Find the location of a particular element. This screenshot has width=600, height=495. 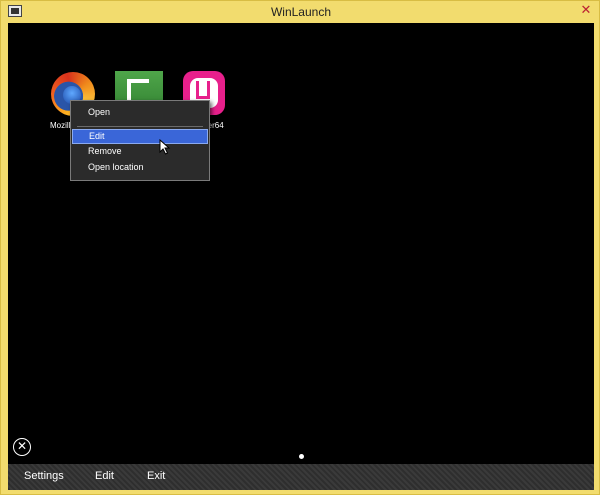

window-close-button: ✕ is located at coordinates (586, 10).